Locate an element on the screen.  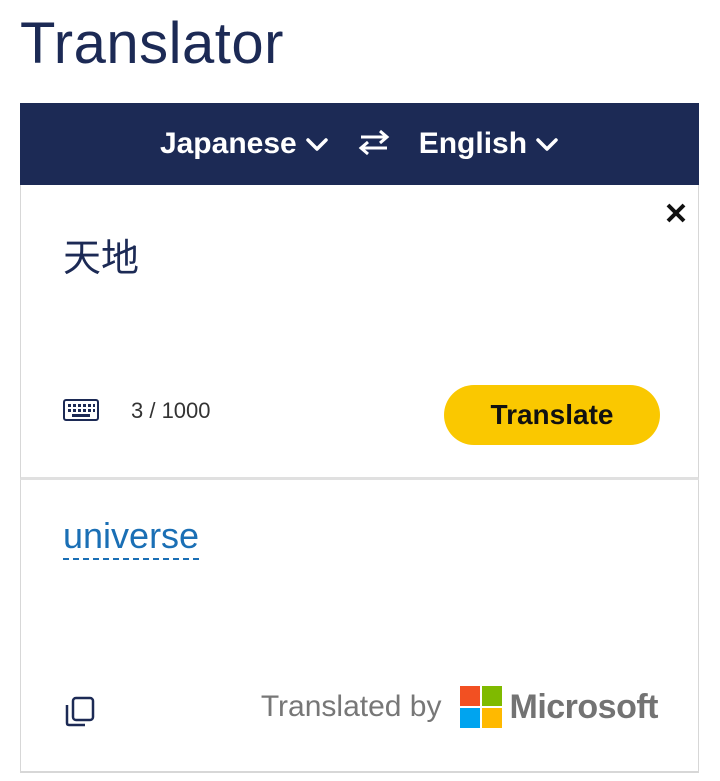
attribution-label: Translated by is located at coordinates (351, 706).